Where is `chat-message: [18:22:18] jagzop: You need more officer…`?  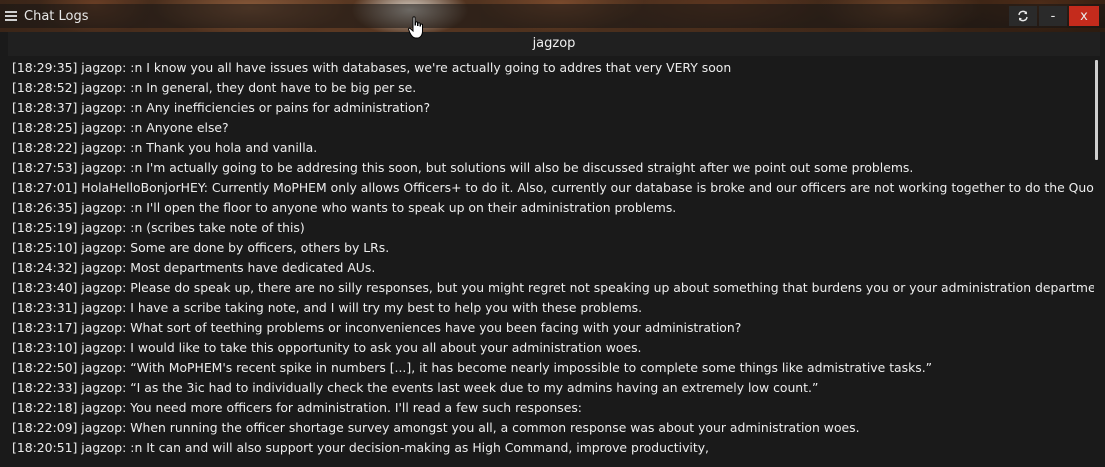 chat-message: [18:22:18] jagzop: You need more officer… is located at coordinates (297, 407).